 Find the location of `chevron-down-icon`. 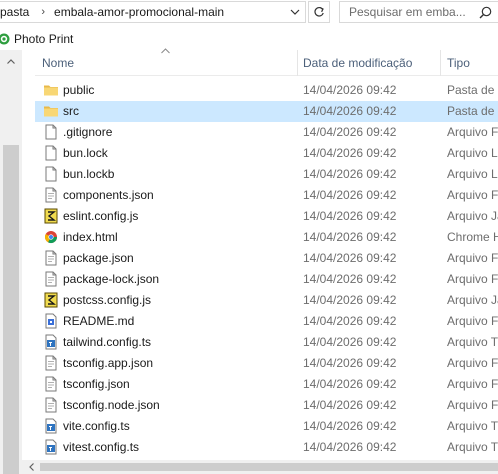

chevron-down-icon is located at coordinates (295, 12).